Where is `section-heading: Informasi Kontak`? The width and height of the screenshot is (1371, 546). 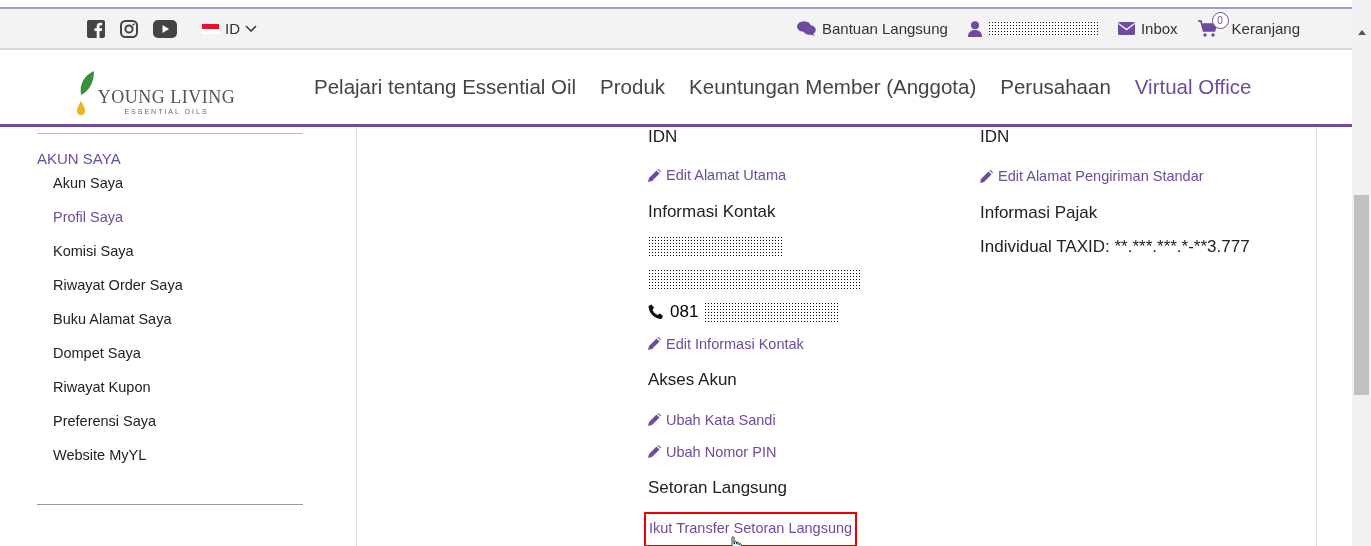
section-heading: Informasi Kontak is located at coordinates (712, 213).